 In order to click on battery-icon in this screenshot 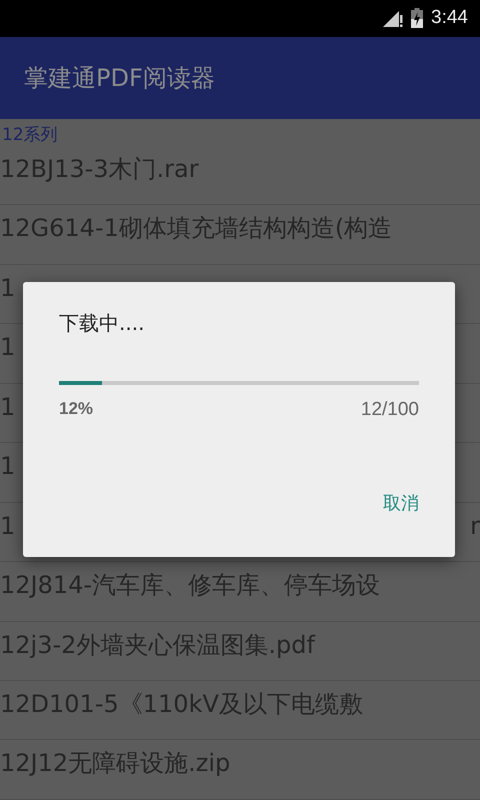, I will do `click(417, 18)`.